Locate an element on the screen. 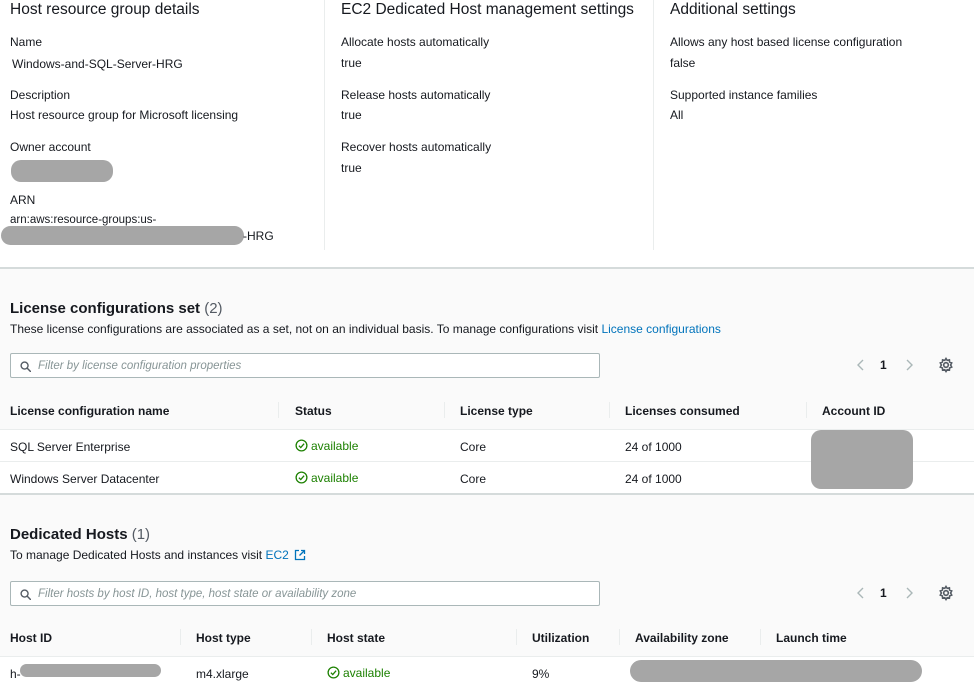  column-header-status: Status is located at coordinates (313, 411).